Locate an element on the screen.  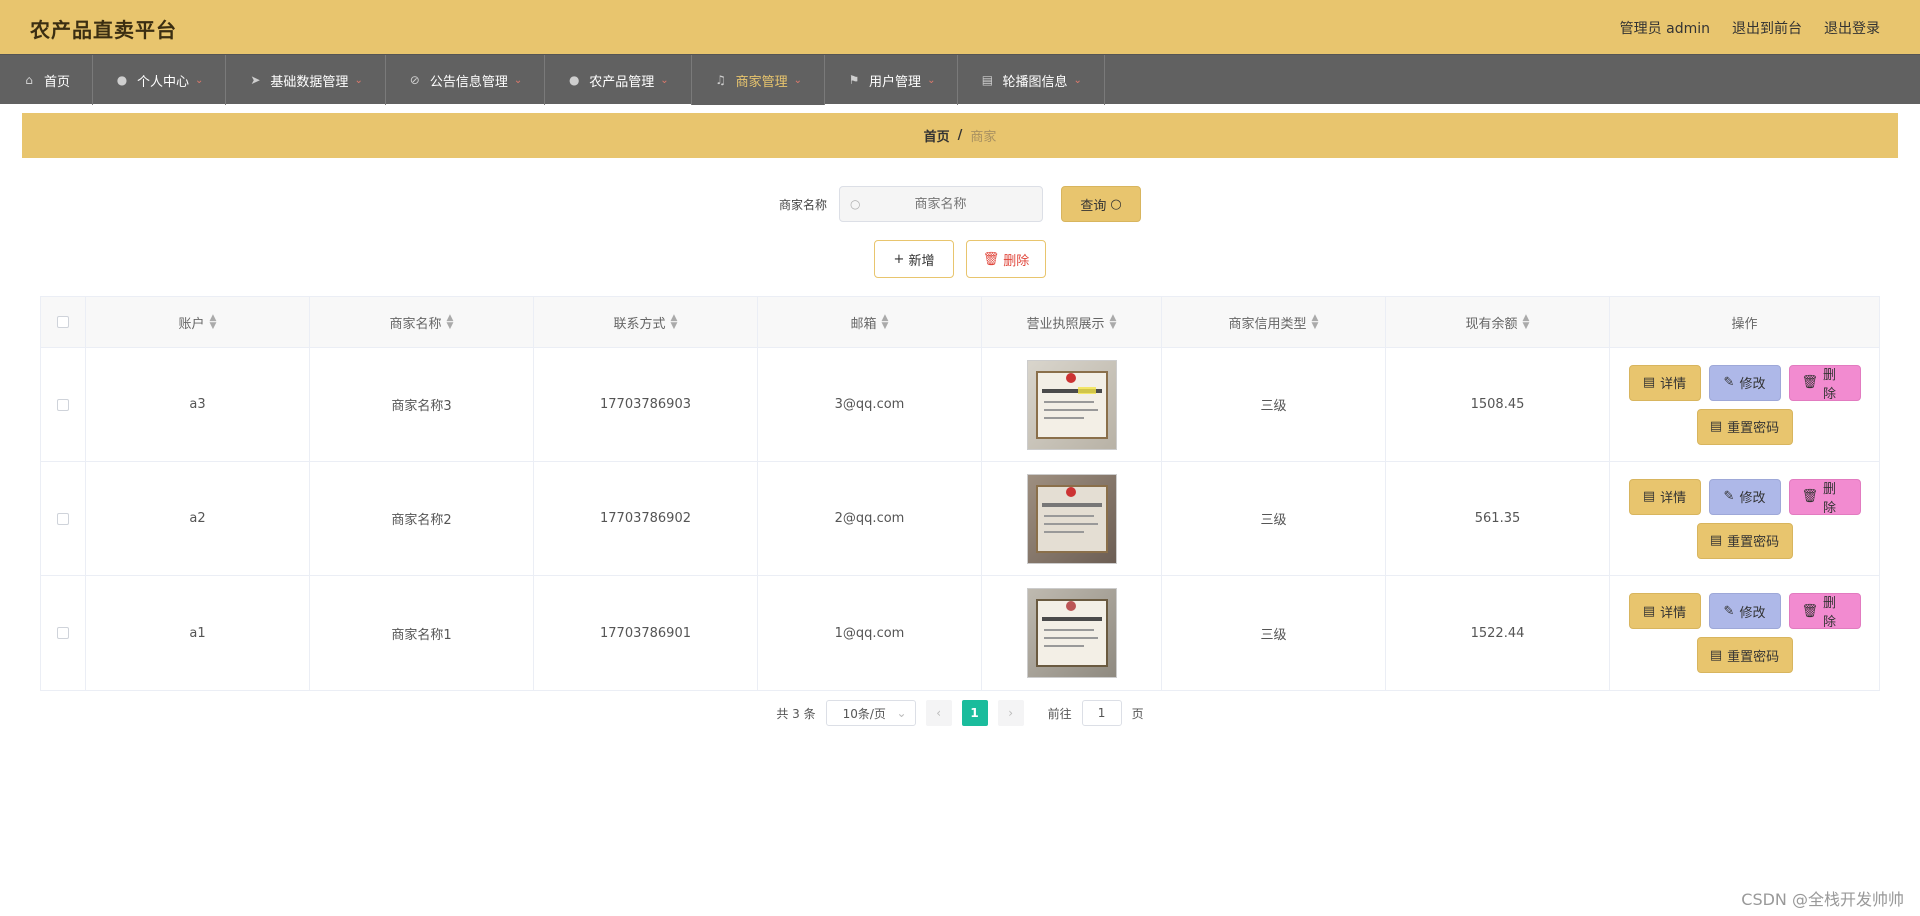
nav-item-personal-center: ● 个人中心 ⌄ is located at coordinates (160, 80).